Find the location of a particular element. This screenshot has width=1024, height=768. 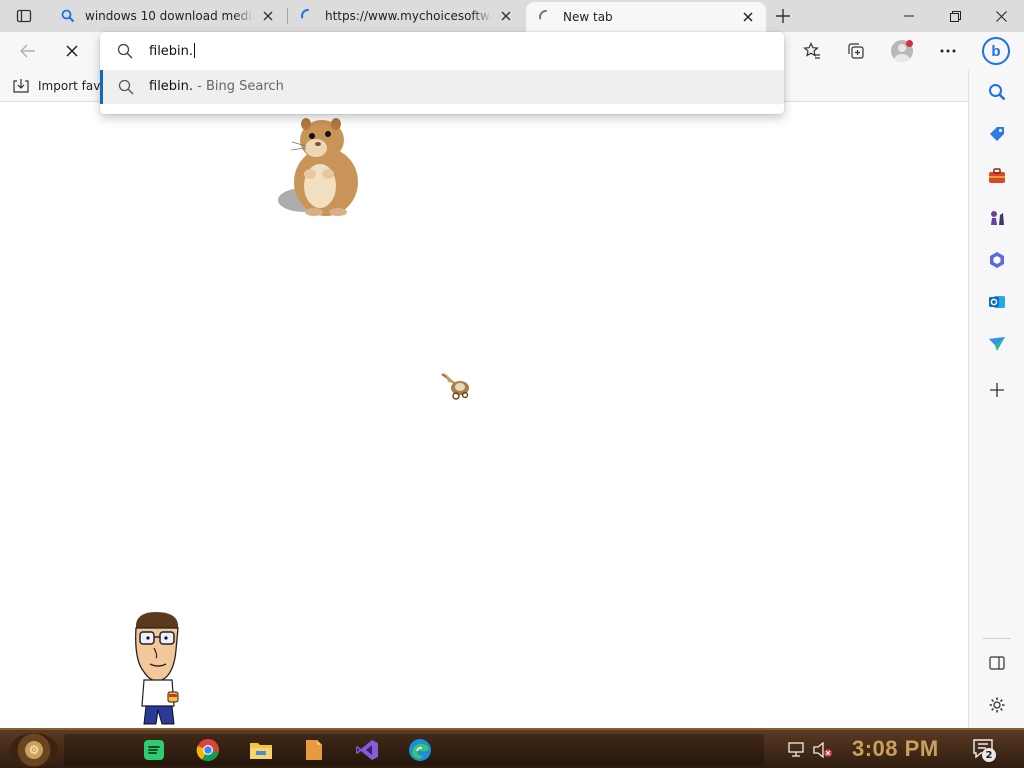

start-button: ⚙ is located at coordinates (34, 750).